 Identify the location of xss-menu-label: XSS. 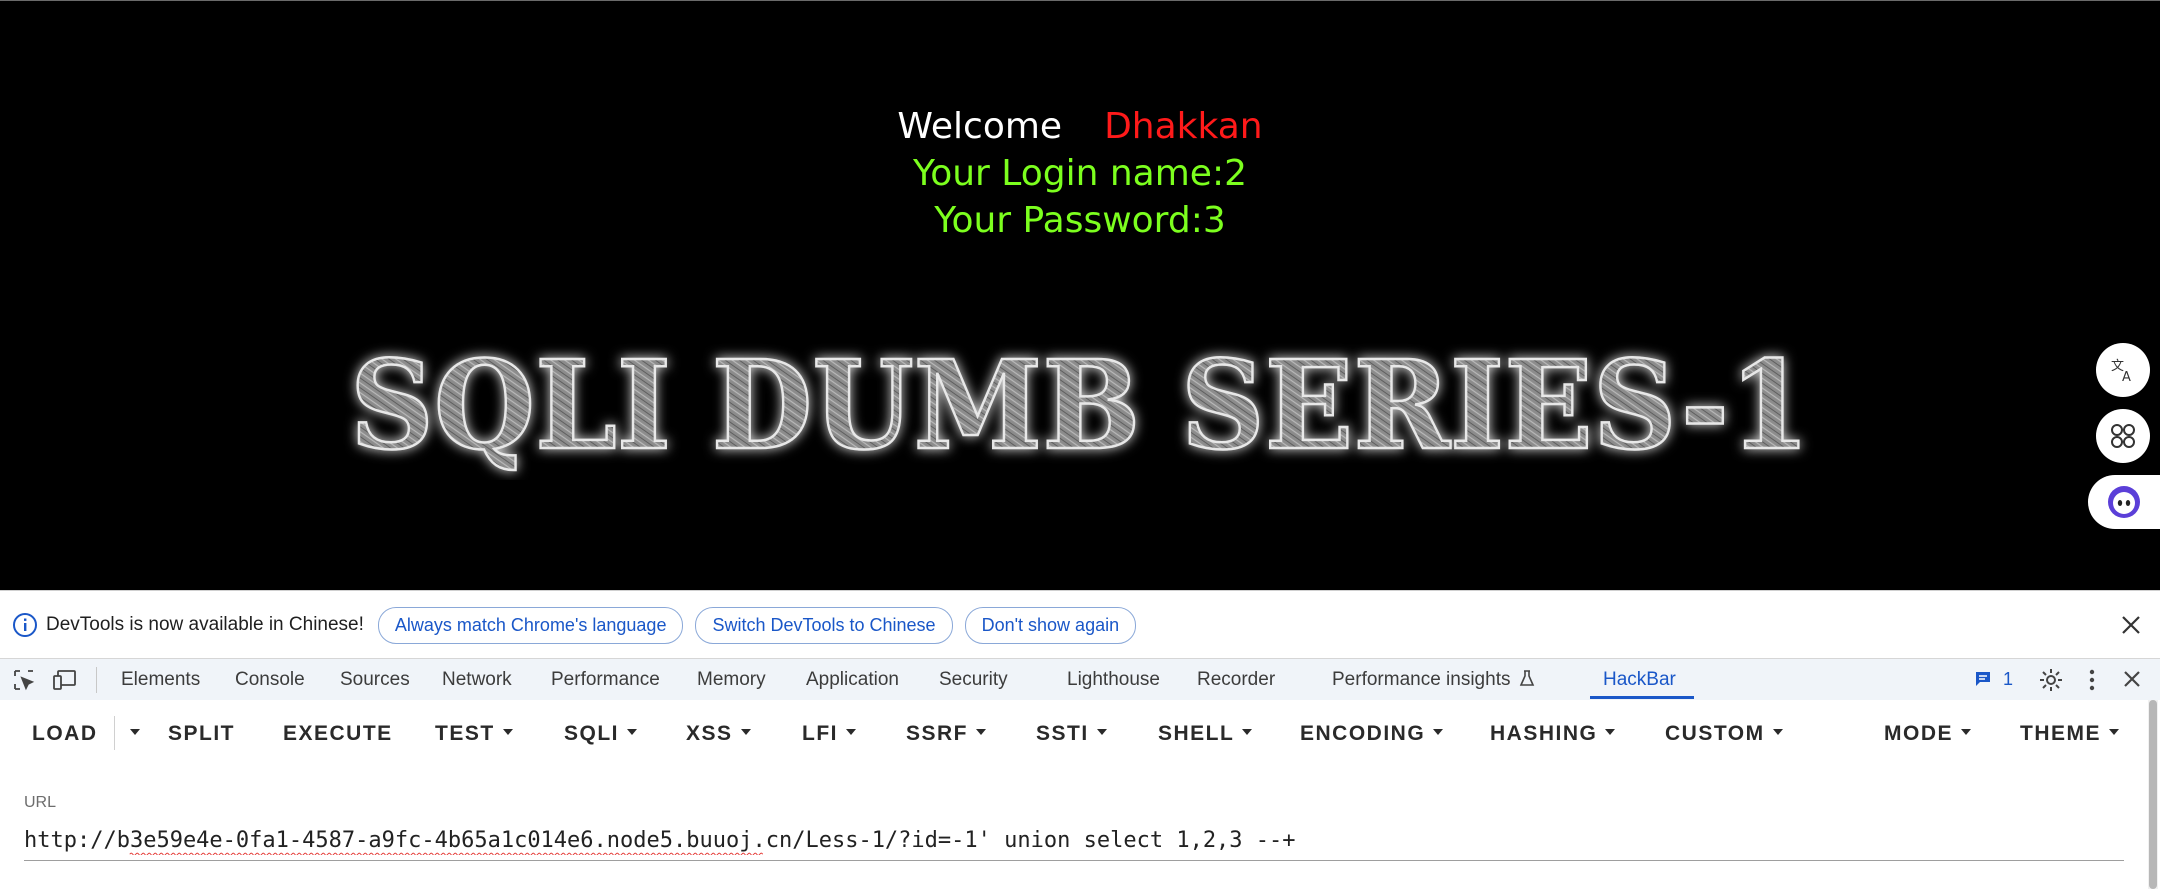
(709, 733).